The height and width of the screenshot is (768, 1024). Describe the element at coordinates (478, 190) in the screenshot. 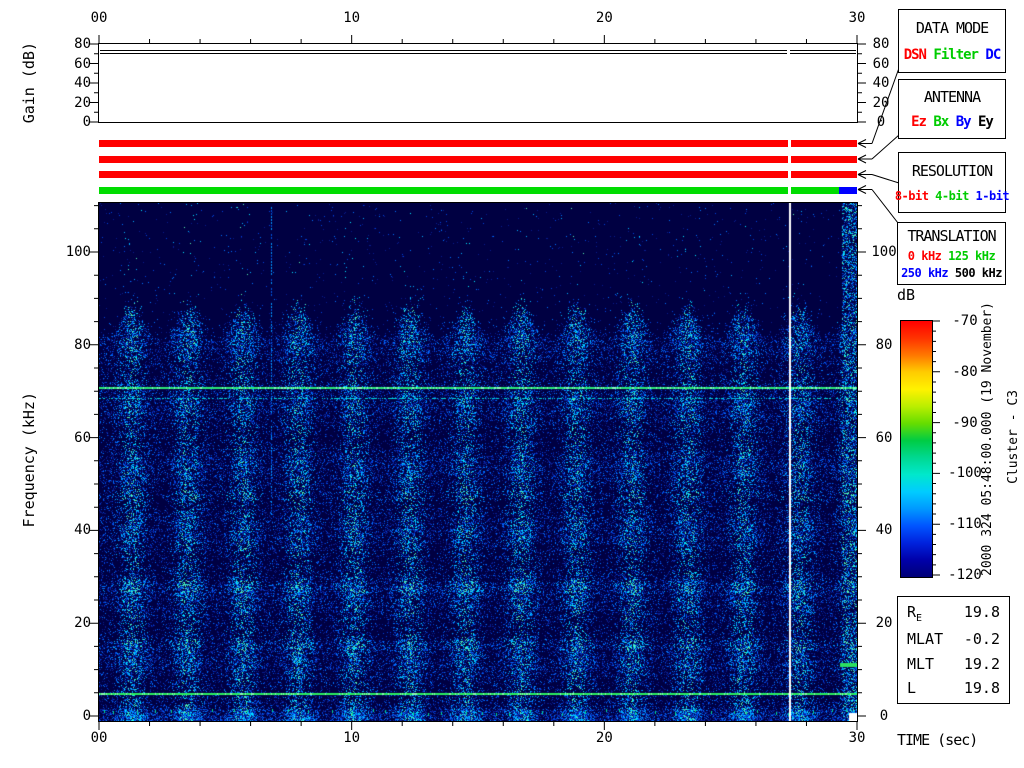

I see `translation-bar` at that location.